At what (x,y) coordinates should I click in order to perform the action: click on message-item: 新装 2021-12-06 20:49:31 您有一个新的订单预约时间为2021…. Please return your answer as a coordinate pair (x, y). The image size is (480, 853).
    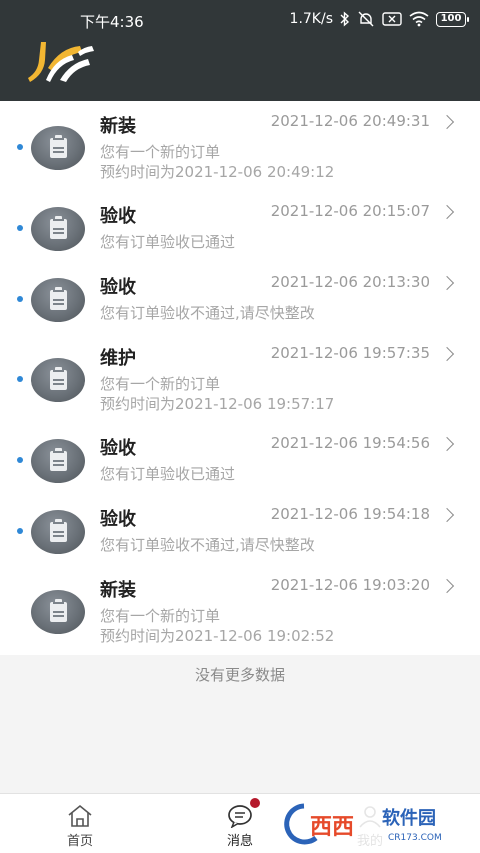
    Looking at the image, I should click on (240, 146).